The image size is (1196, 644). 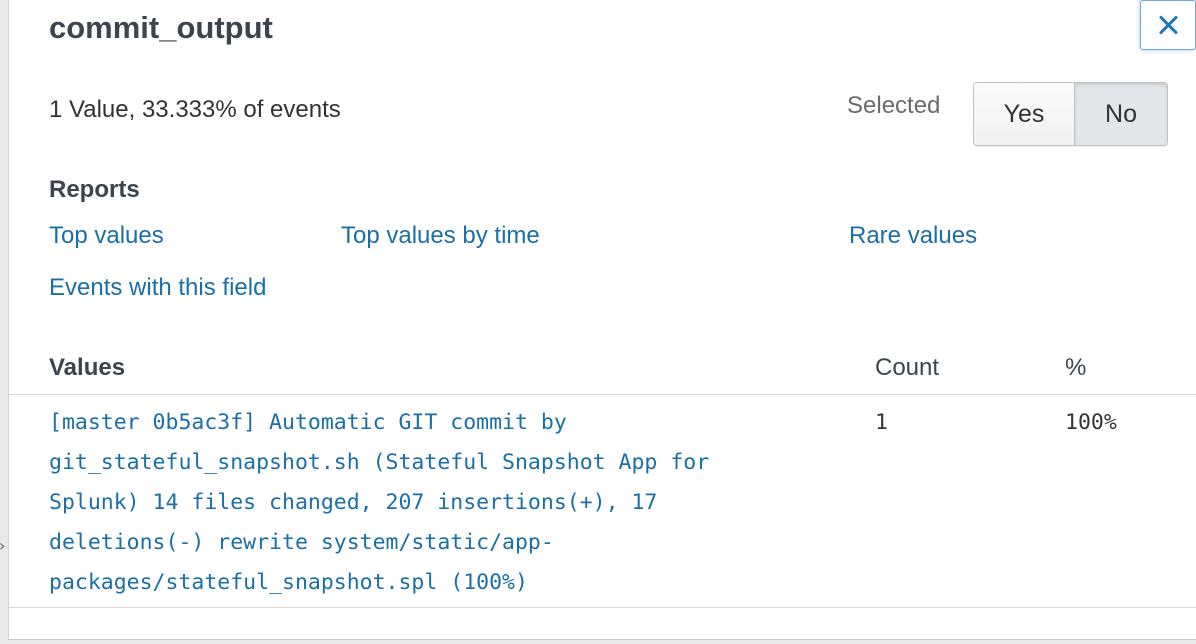 What do you see at coordinates (1091, 422) in the screenshot?
I see `value-percent: 100%` at bounding box center [1091, 422].